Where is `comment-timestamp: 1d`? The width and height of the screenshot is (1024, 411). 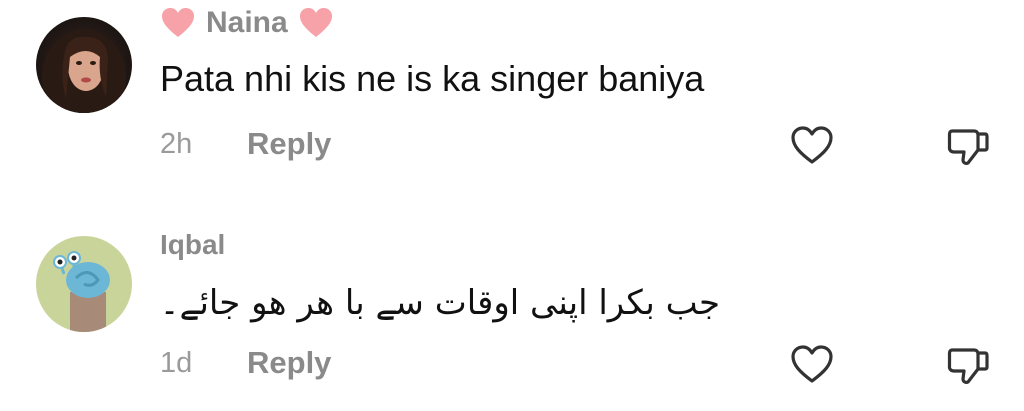 comment-timestamp: 1d is located at coordinates (176, 363).